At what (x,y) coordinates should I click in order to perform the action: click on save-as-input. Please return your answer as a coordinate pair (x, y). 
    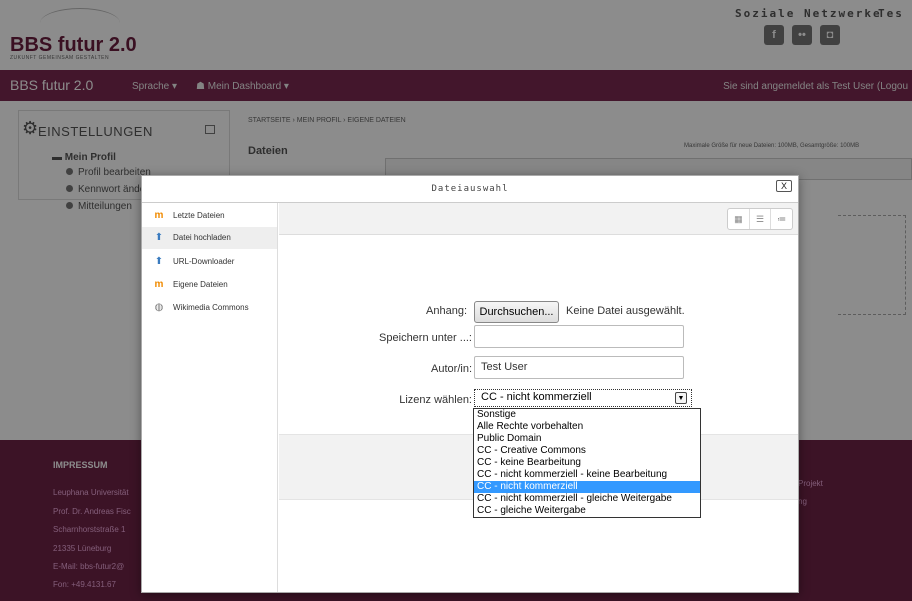
    Looking at the image, I should click on (579, 336).